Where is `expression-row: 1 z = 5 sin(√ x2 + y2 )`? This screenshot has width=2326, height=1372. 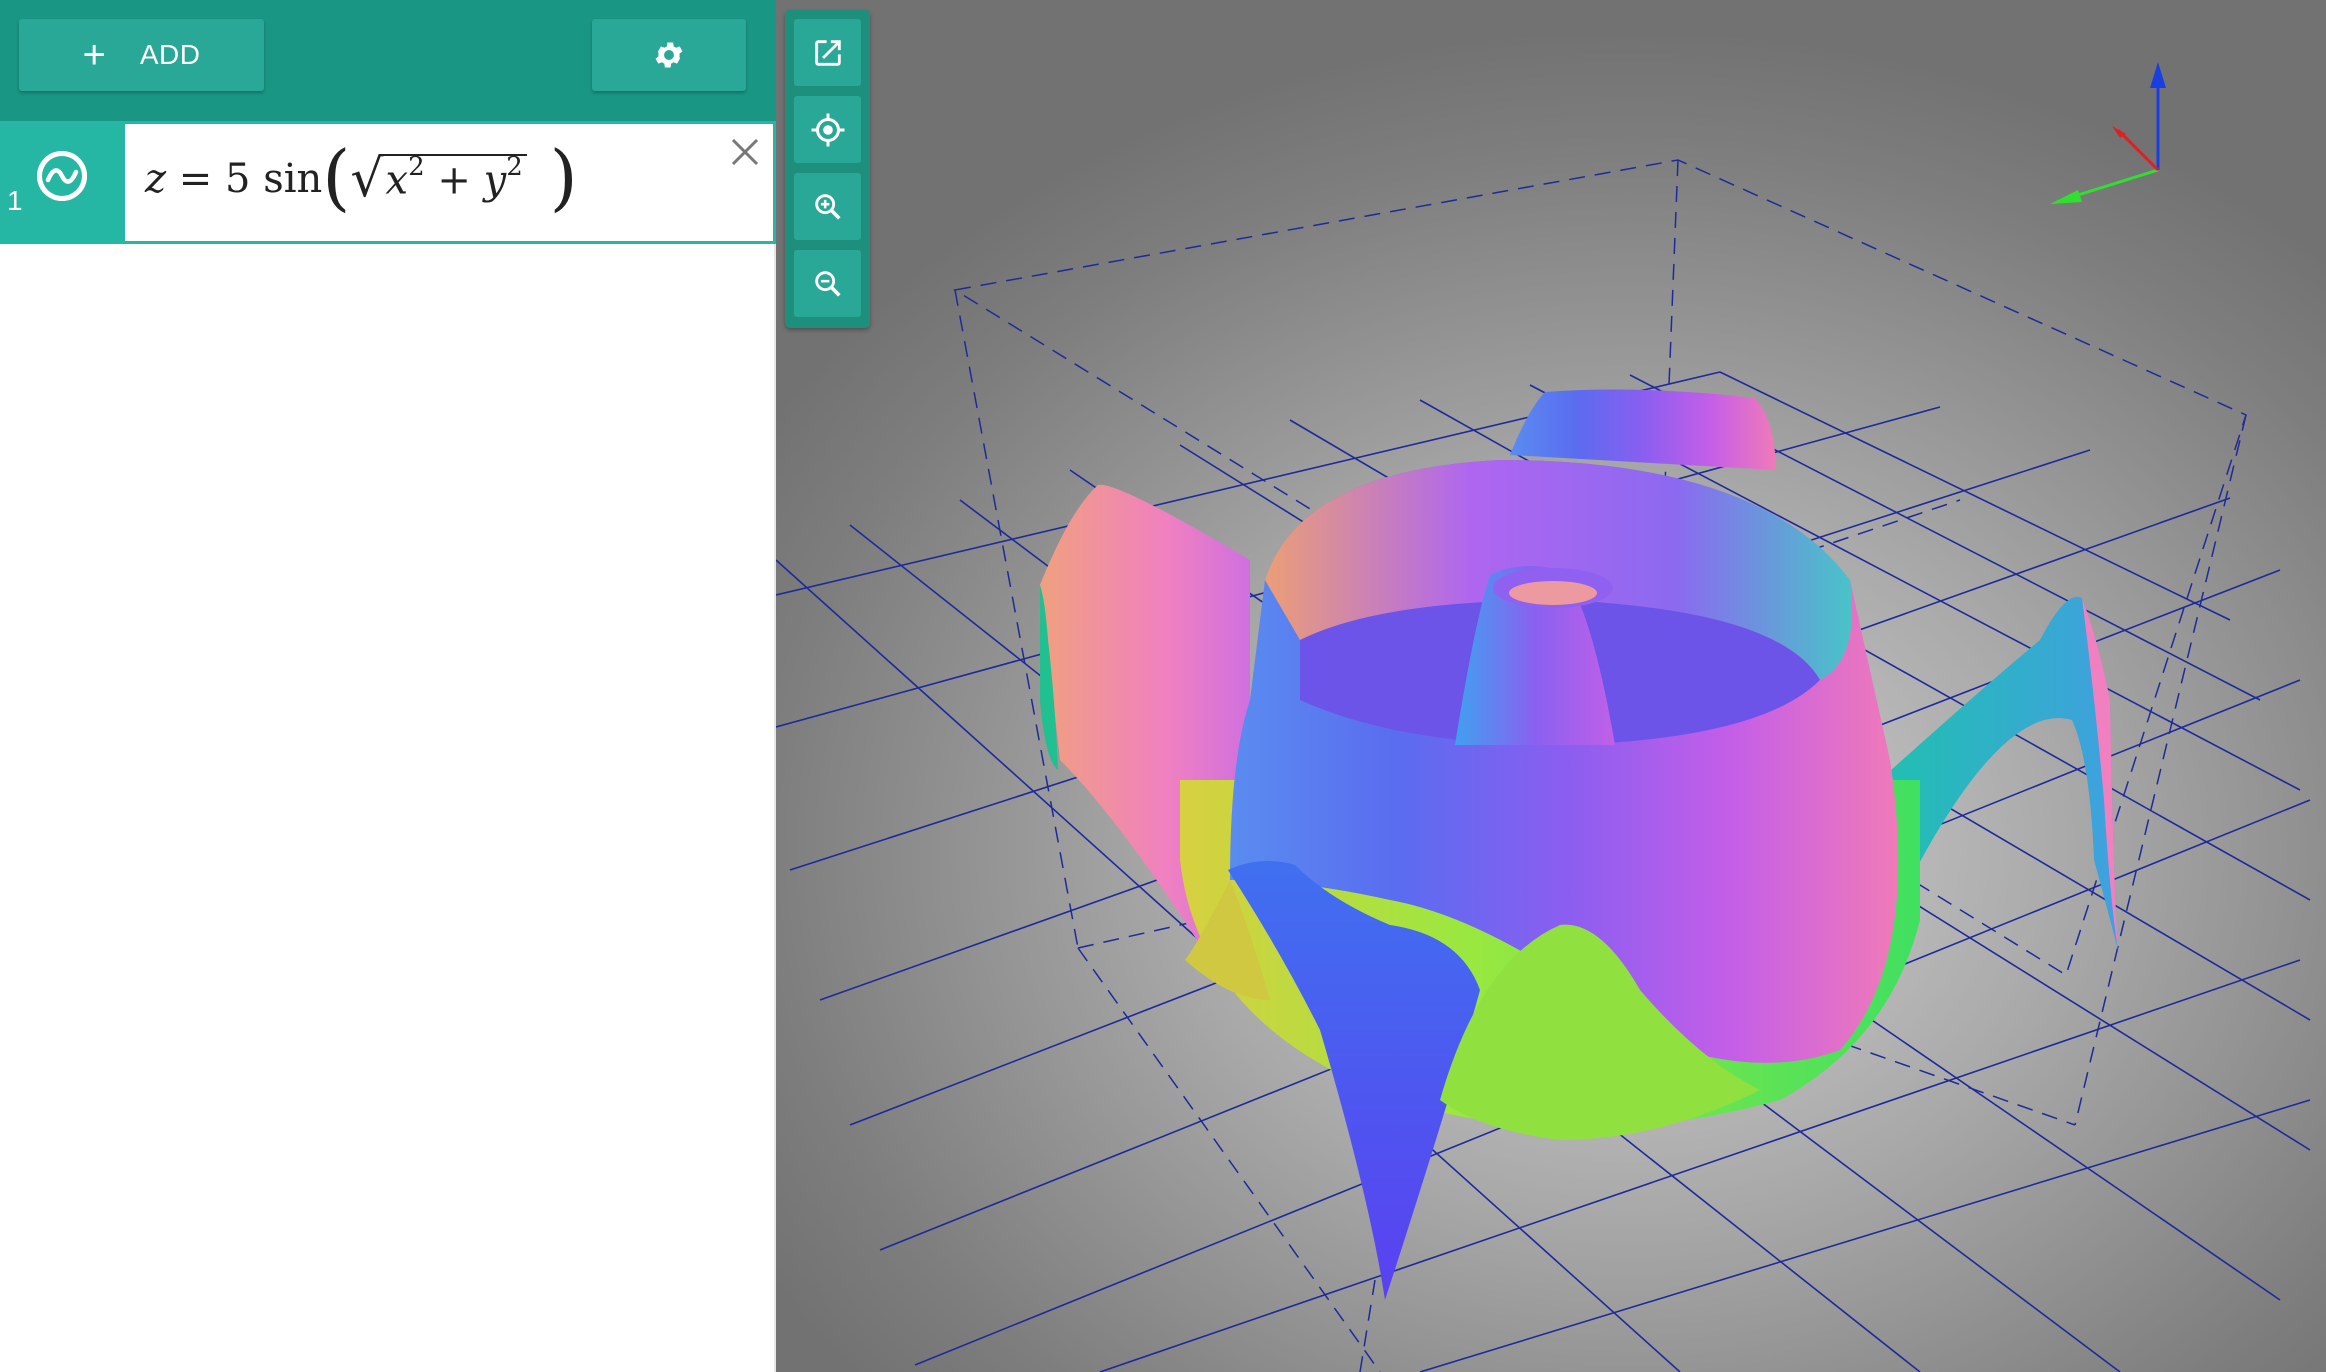 expression-row: 1 z = 5 sin(√ x2 + y2 ) is located at coordinates (388, 182).